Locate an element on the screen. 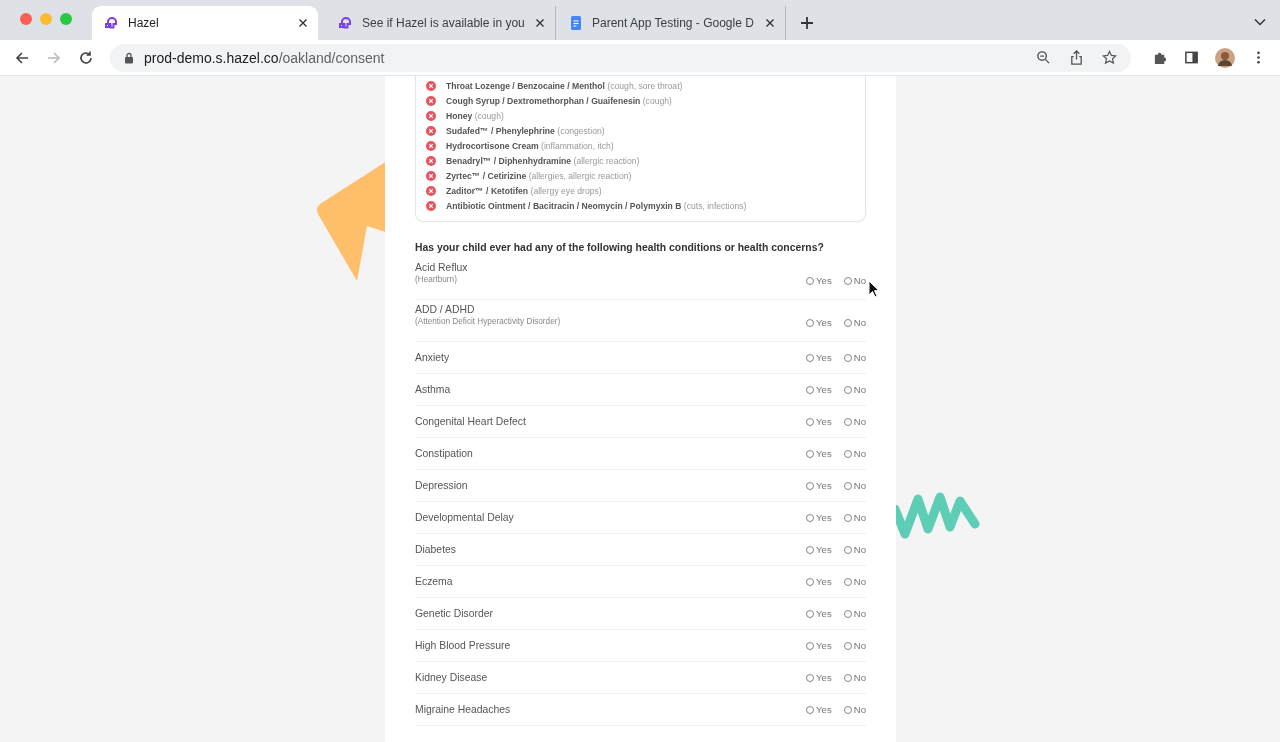 The height and width of the screenshot is (742, 1280). address-bar: prod-demo.s.hazel.co/oakland/consent is located at coordinates (620, 57).